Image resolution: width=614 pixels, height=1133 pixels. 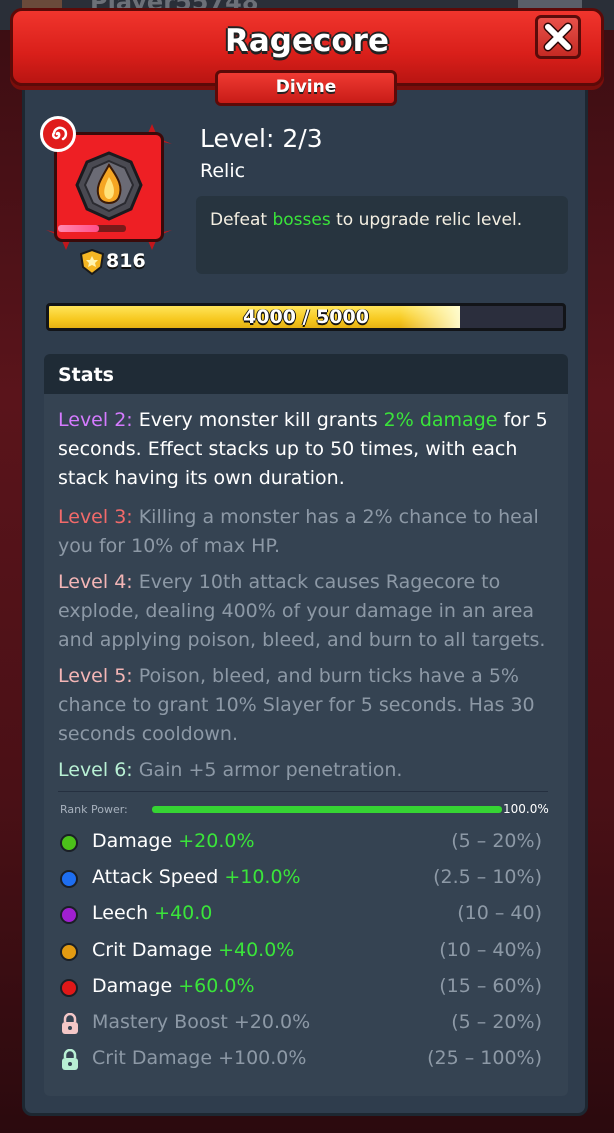 What do you see at coordinates (92, 262) in the screenshot?
I see `power-shield-icon` at bounding box center [92, 262].